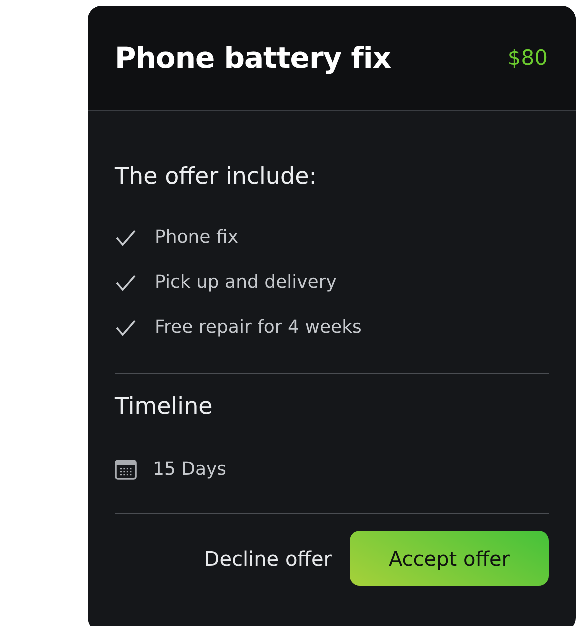 This screenshot has width=580, height=626. What do you see at coordinates (216, 177) in the screenshot?
I see `section-heading: The offer include:` at bounding box center [216, 177].